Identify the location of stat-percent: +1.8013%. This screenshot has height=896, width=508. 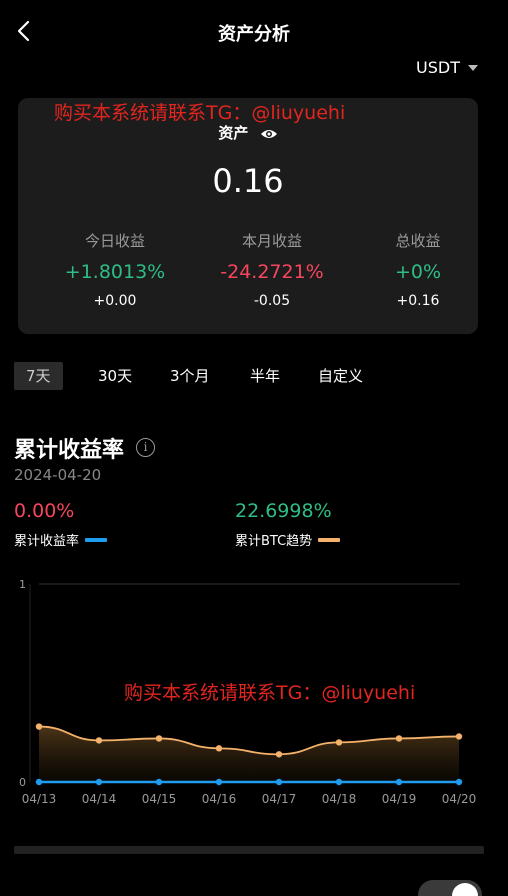
(115, 272).